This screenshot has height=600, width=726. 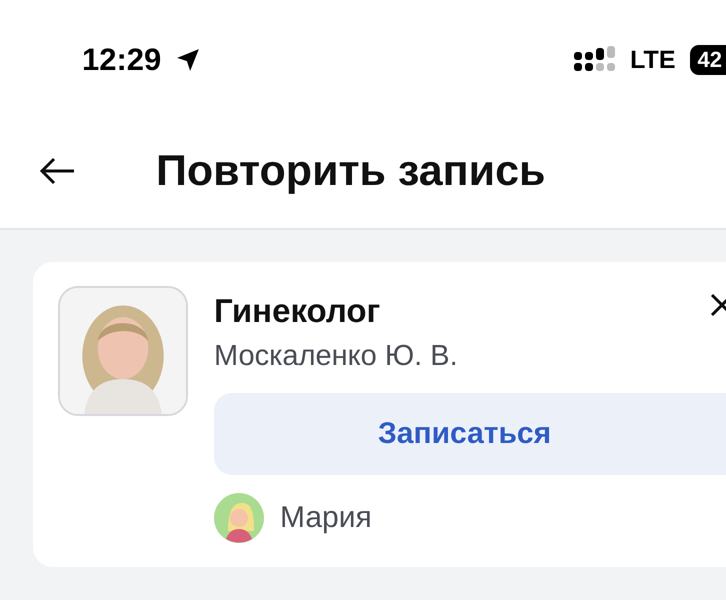 What do you see at coordinates (351, 171) in the screenshot?
I see `page-title: Повторить запись` at bounding box center [351, 171].